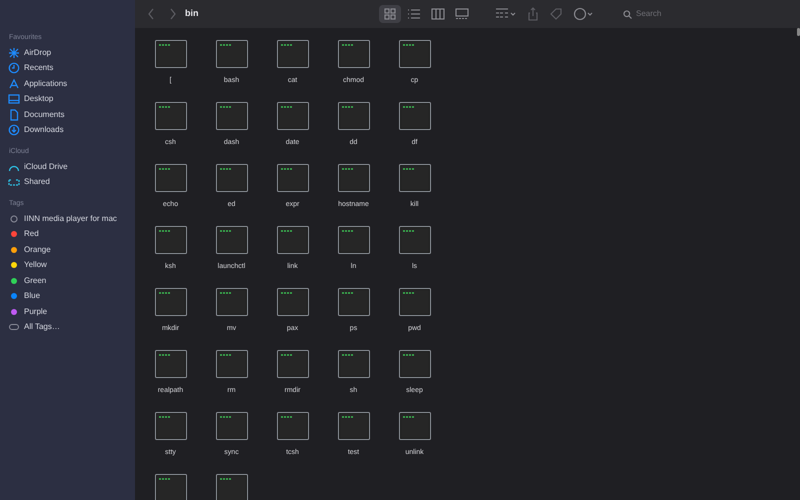  I want to click on sidebar-item: Blue, so click(67, 296).